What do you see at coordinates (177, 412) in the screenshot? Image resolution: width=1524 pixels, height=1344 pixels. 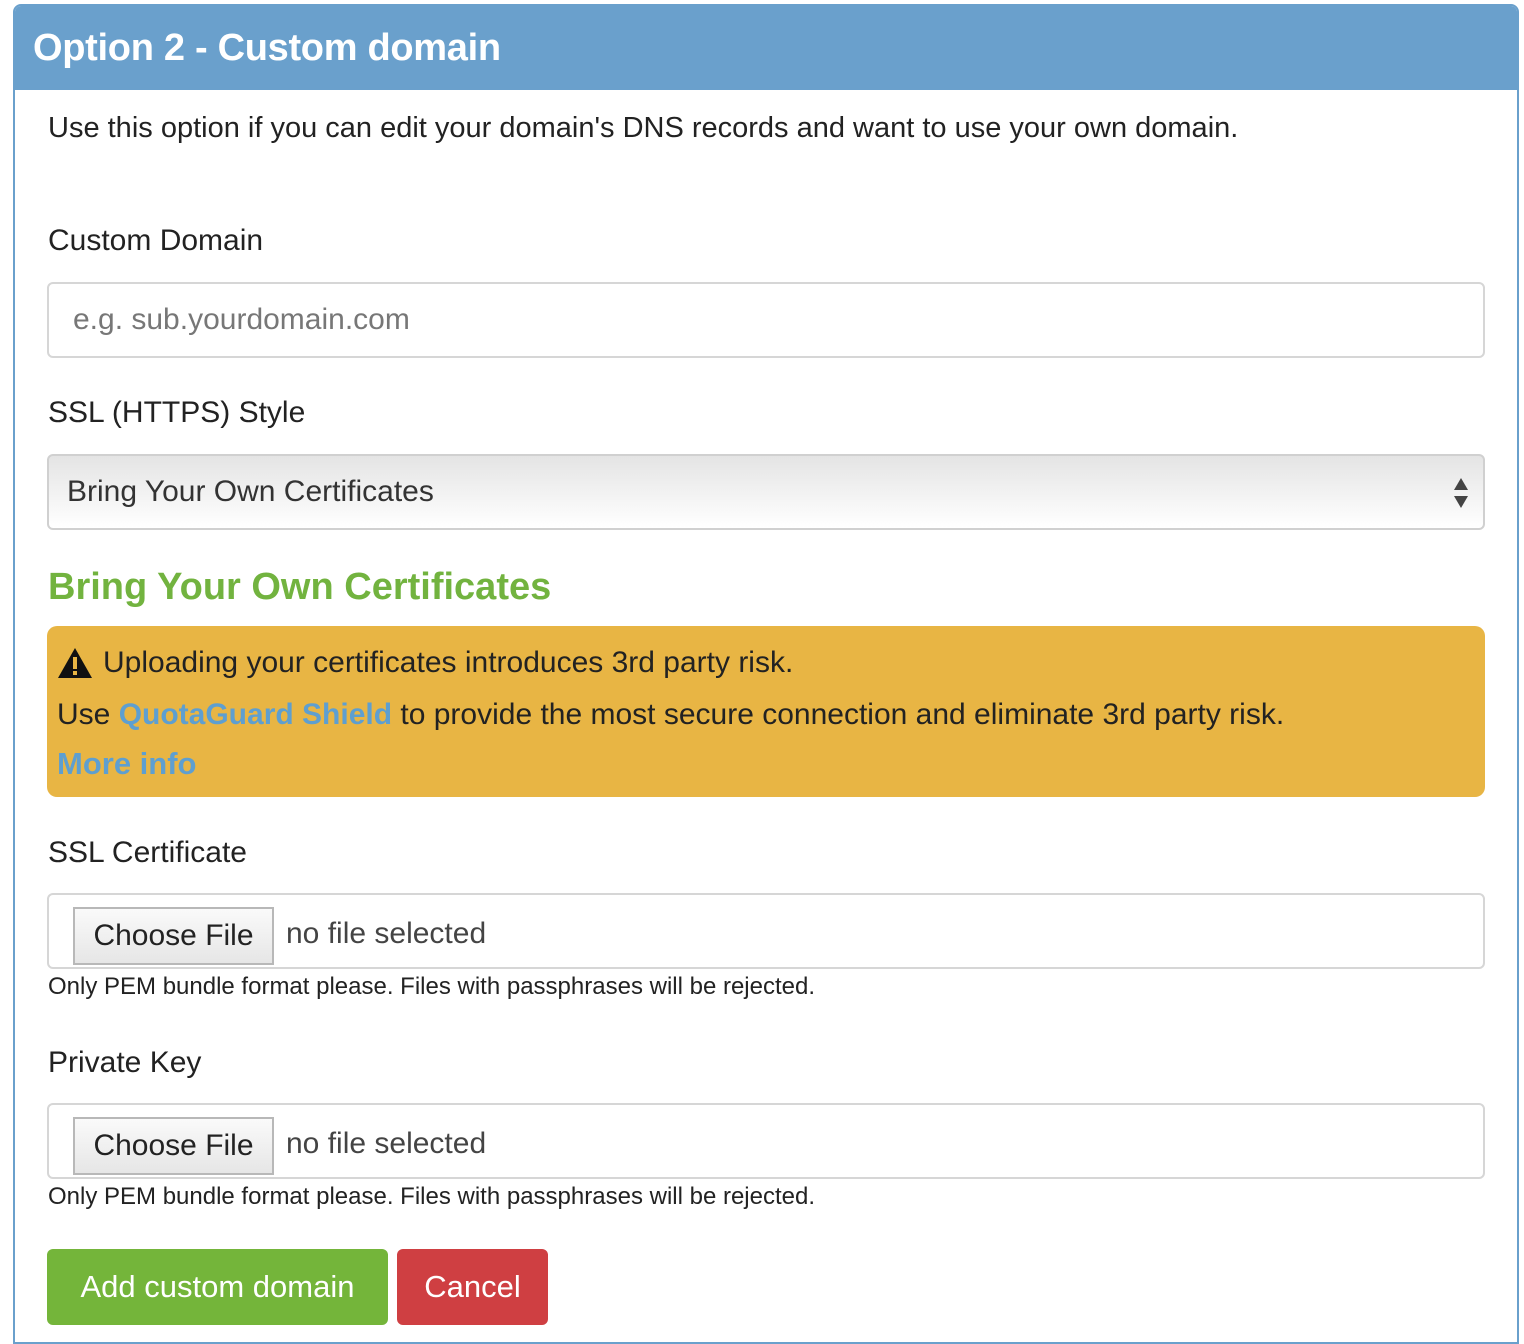 I see `ssl-style-label: SSL (HTTPS) Style` at bounding box center [177, 412].